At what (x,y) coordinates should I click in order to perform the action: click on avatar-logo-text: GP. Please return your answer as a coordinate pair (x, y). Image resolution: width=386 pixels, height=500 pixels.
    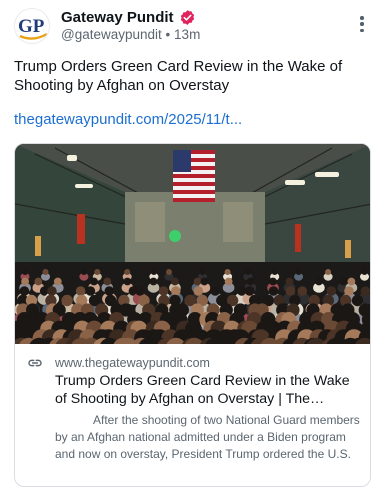
    Looking at the image, I should click on (31, 26).